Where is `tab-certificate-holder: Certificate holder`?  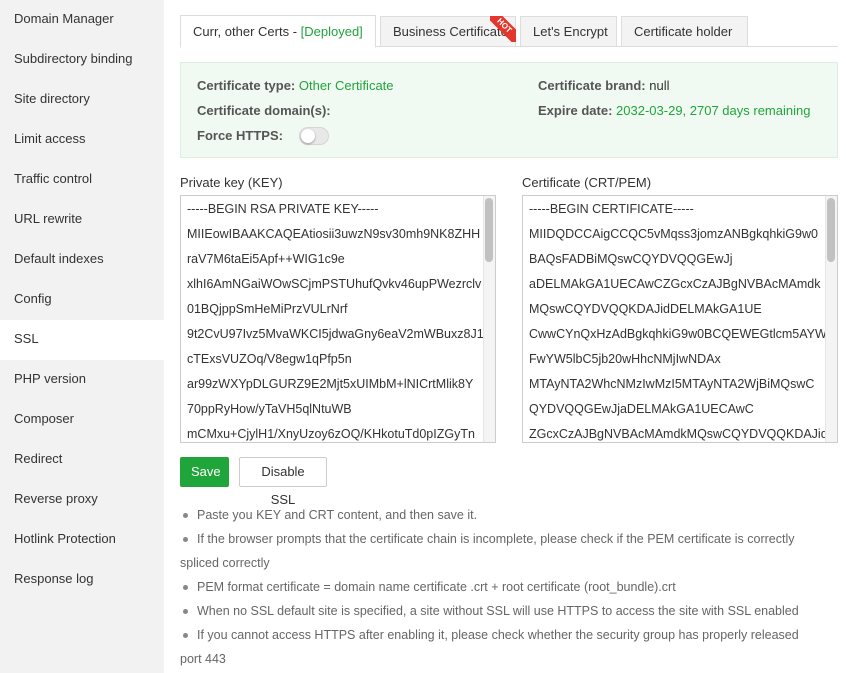
tab-certificate-holder: Certificate holder is located at coordinates (684, 31).